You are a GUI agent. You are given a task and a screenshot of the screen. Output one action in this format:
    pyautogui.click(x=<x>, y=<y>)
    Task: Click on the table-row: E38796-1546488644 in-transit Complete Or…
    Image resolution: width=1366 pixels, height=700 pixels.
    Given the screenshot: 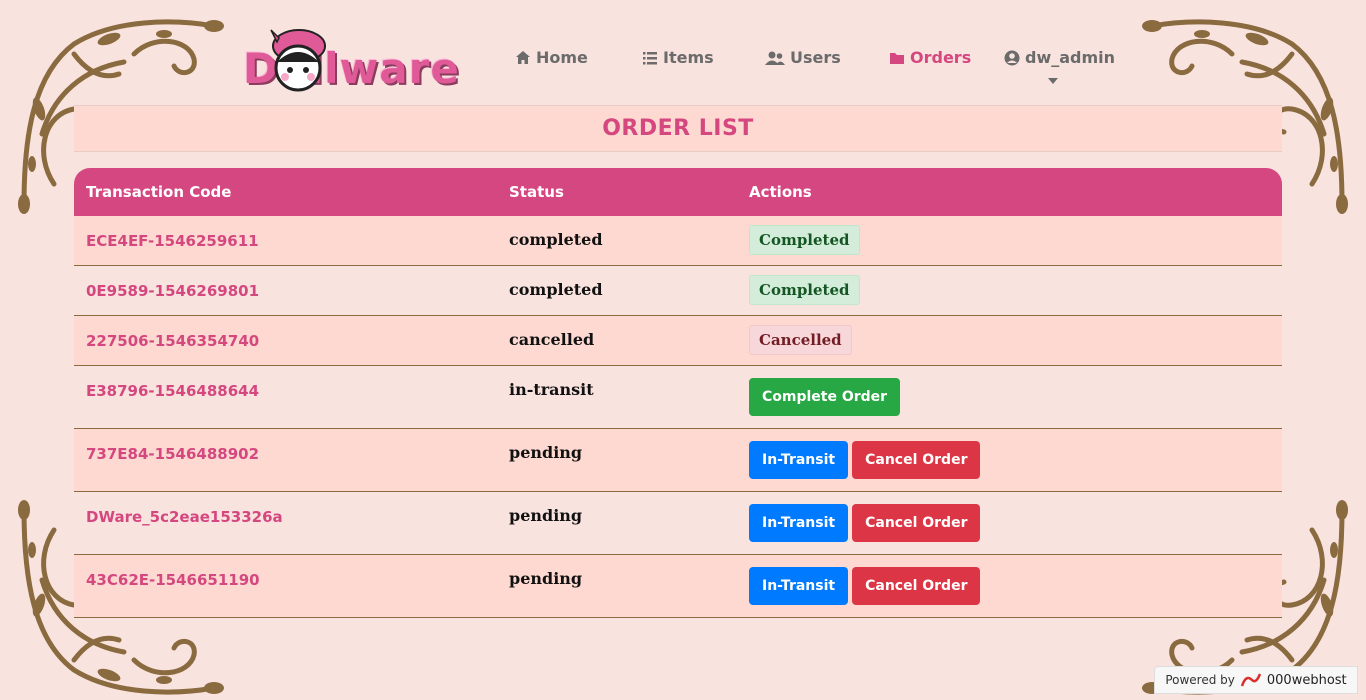 What is the action you would take?
    pyautogui.click(x=678, y=397)
    